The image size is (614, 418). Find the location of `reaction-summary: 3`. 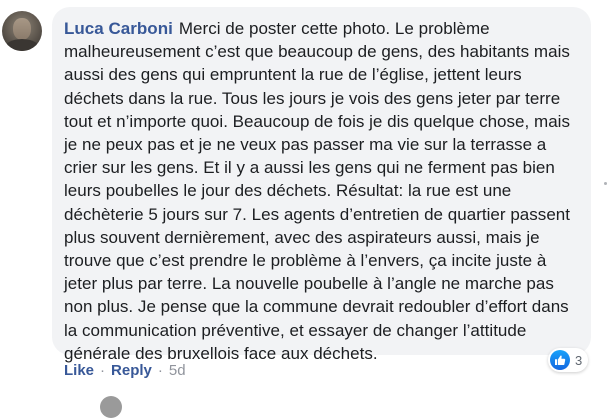

reaction-summary: 3 is located at coordinates (568, 360).